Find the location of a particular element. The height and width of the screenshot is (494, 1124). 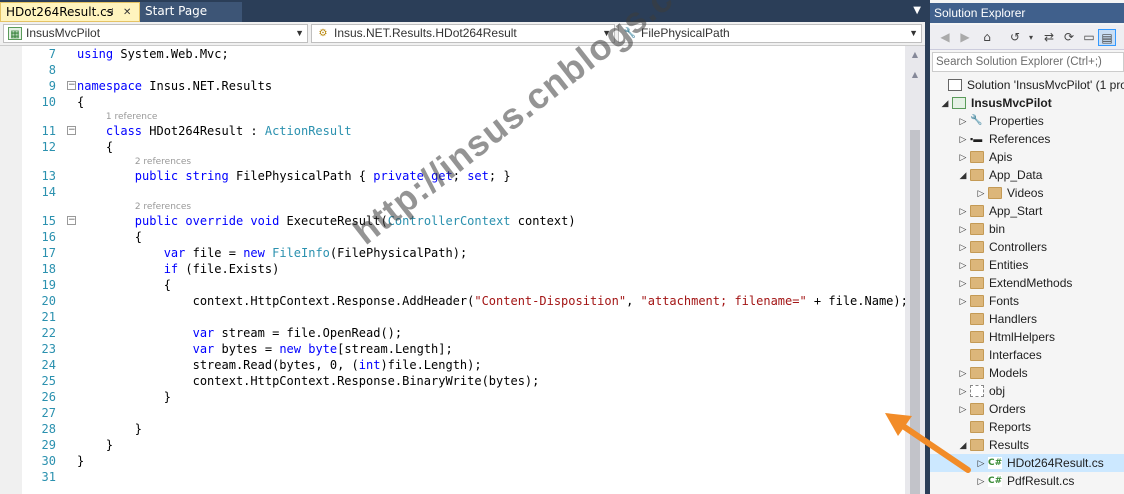

tree-item: Handlers is located at coordinates (1027, 319).